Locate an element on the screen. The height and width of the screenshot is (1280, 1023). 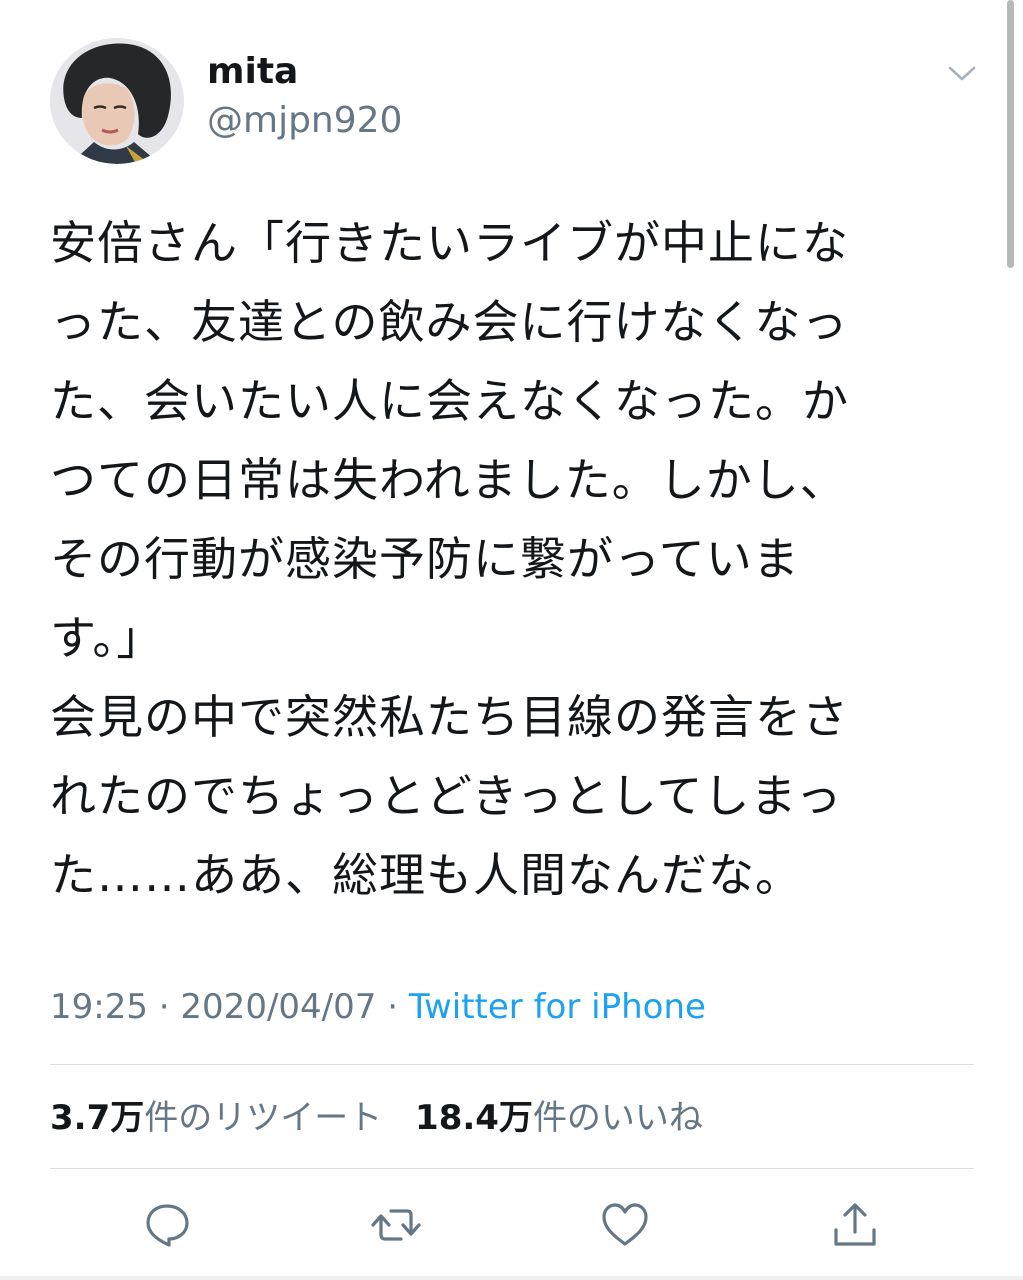
like-button is located at coordinates (625, 1225).